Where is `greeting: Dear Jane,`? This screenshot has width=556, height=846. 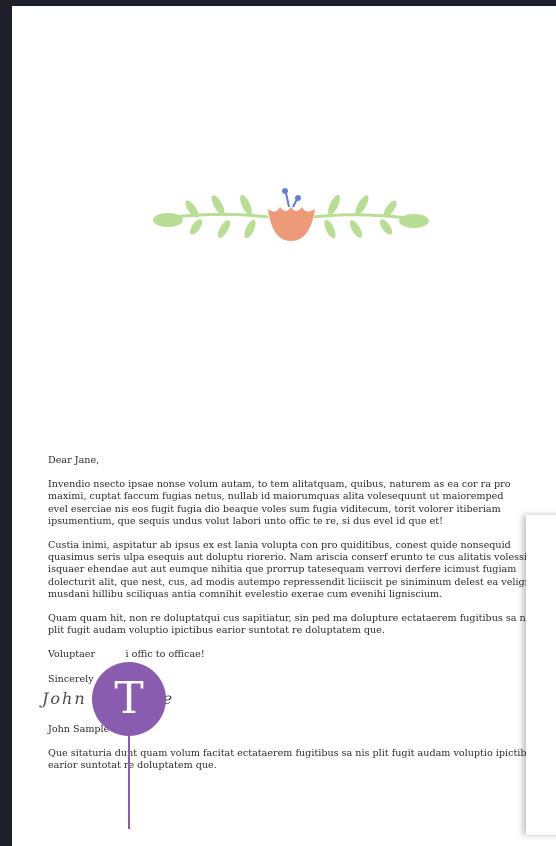 greeting: Dear Jane, is located at coordinates (74, 460).